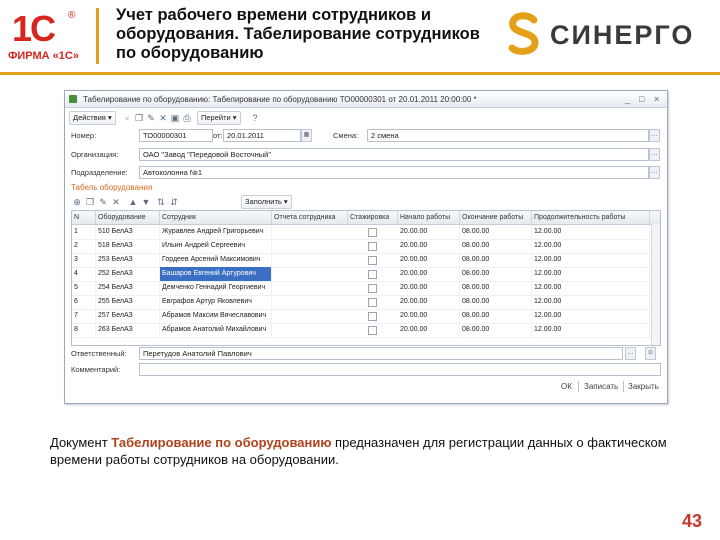  Describe the element at coordinates (103, 202) in the screenshot. I see `edit-row-icon: ✎` at that location.